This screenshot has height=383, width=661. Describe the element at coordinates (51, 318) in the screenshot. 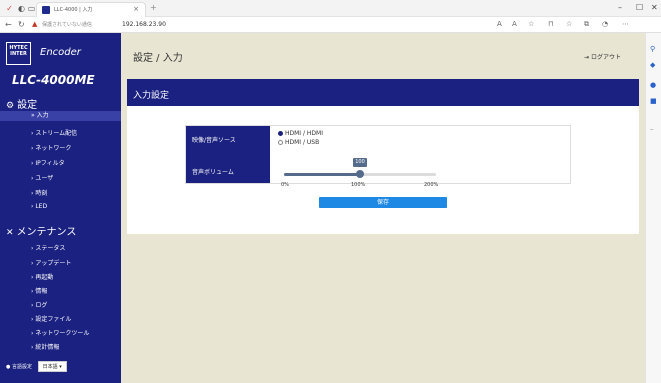

I see `sidebar-item-config-file: › 設定ファイル` at that location.